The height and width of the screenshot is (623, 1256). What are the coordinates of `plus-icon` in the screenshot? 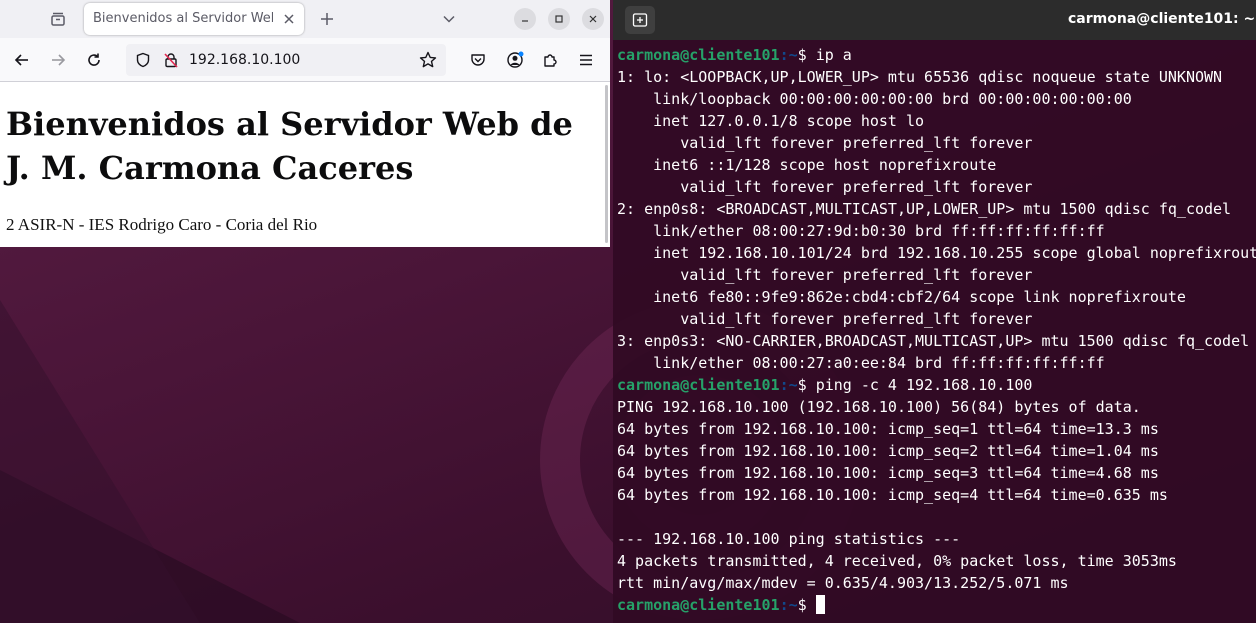 It's located at (327, 19).